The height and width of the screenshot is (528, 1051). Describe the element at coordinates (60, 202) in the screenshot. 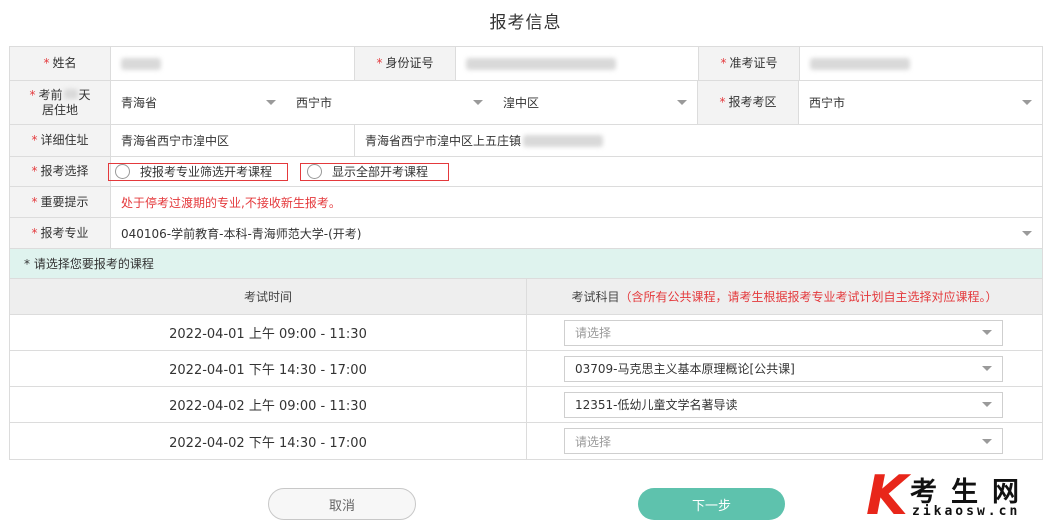

I see `notice-label: * 重要提示` at that location.